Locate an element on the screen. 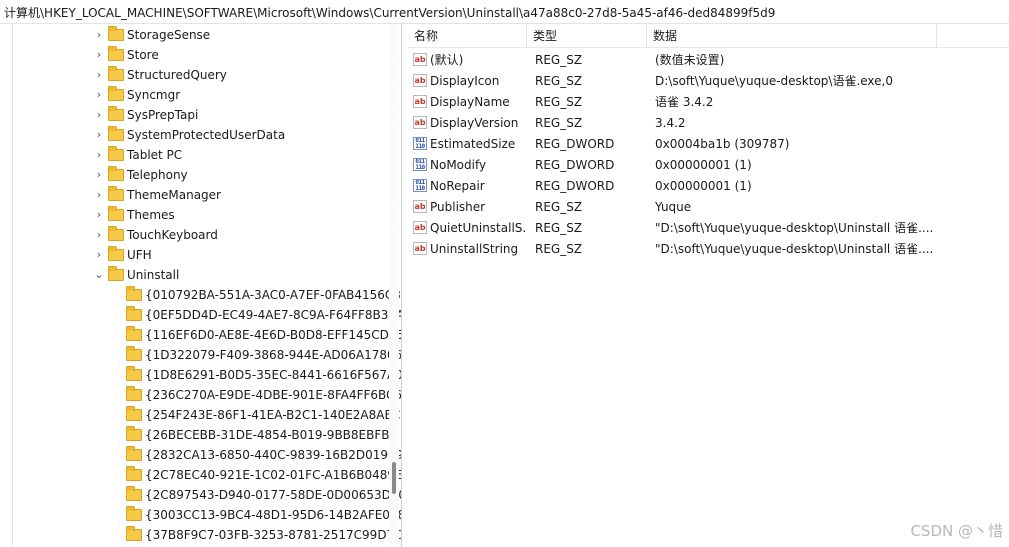 The width and height of the screenshot is (1009, 547). tree-item: › Telephony is located at coordinates (140, 175).